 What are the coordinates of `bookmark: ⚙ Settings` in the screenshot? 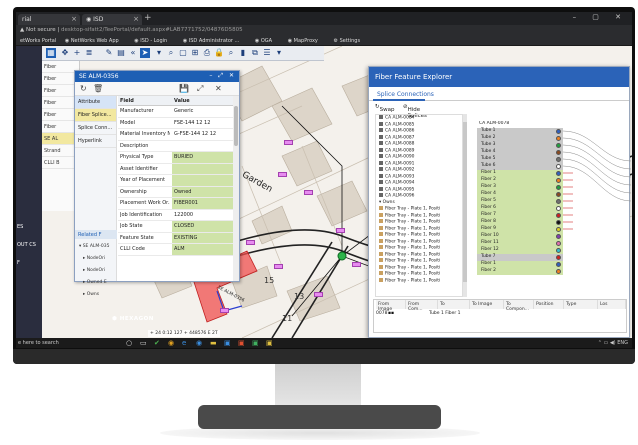 It's located at (350, 41).